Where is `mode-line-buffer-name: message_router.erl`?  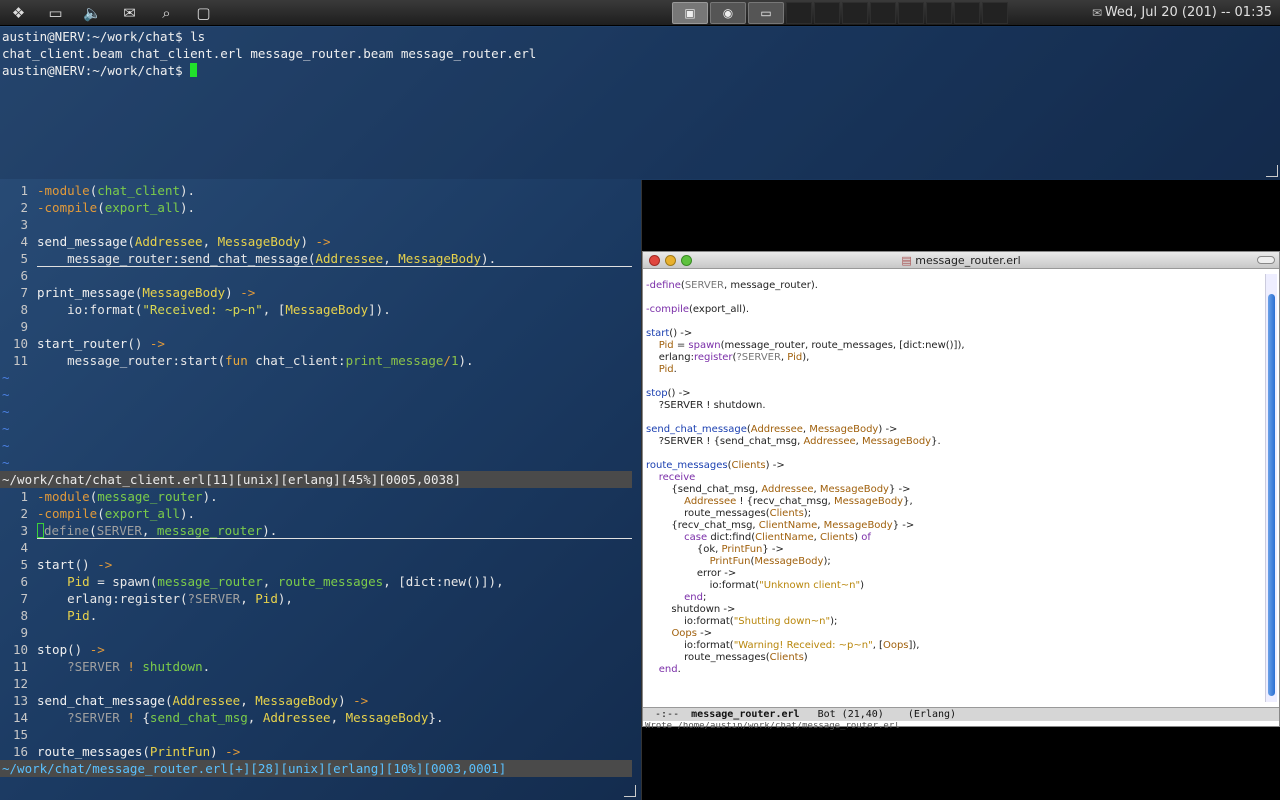 mode-line-buffer-name: message_router.erl is located at coordinates (745, 714).